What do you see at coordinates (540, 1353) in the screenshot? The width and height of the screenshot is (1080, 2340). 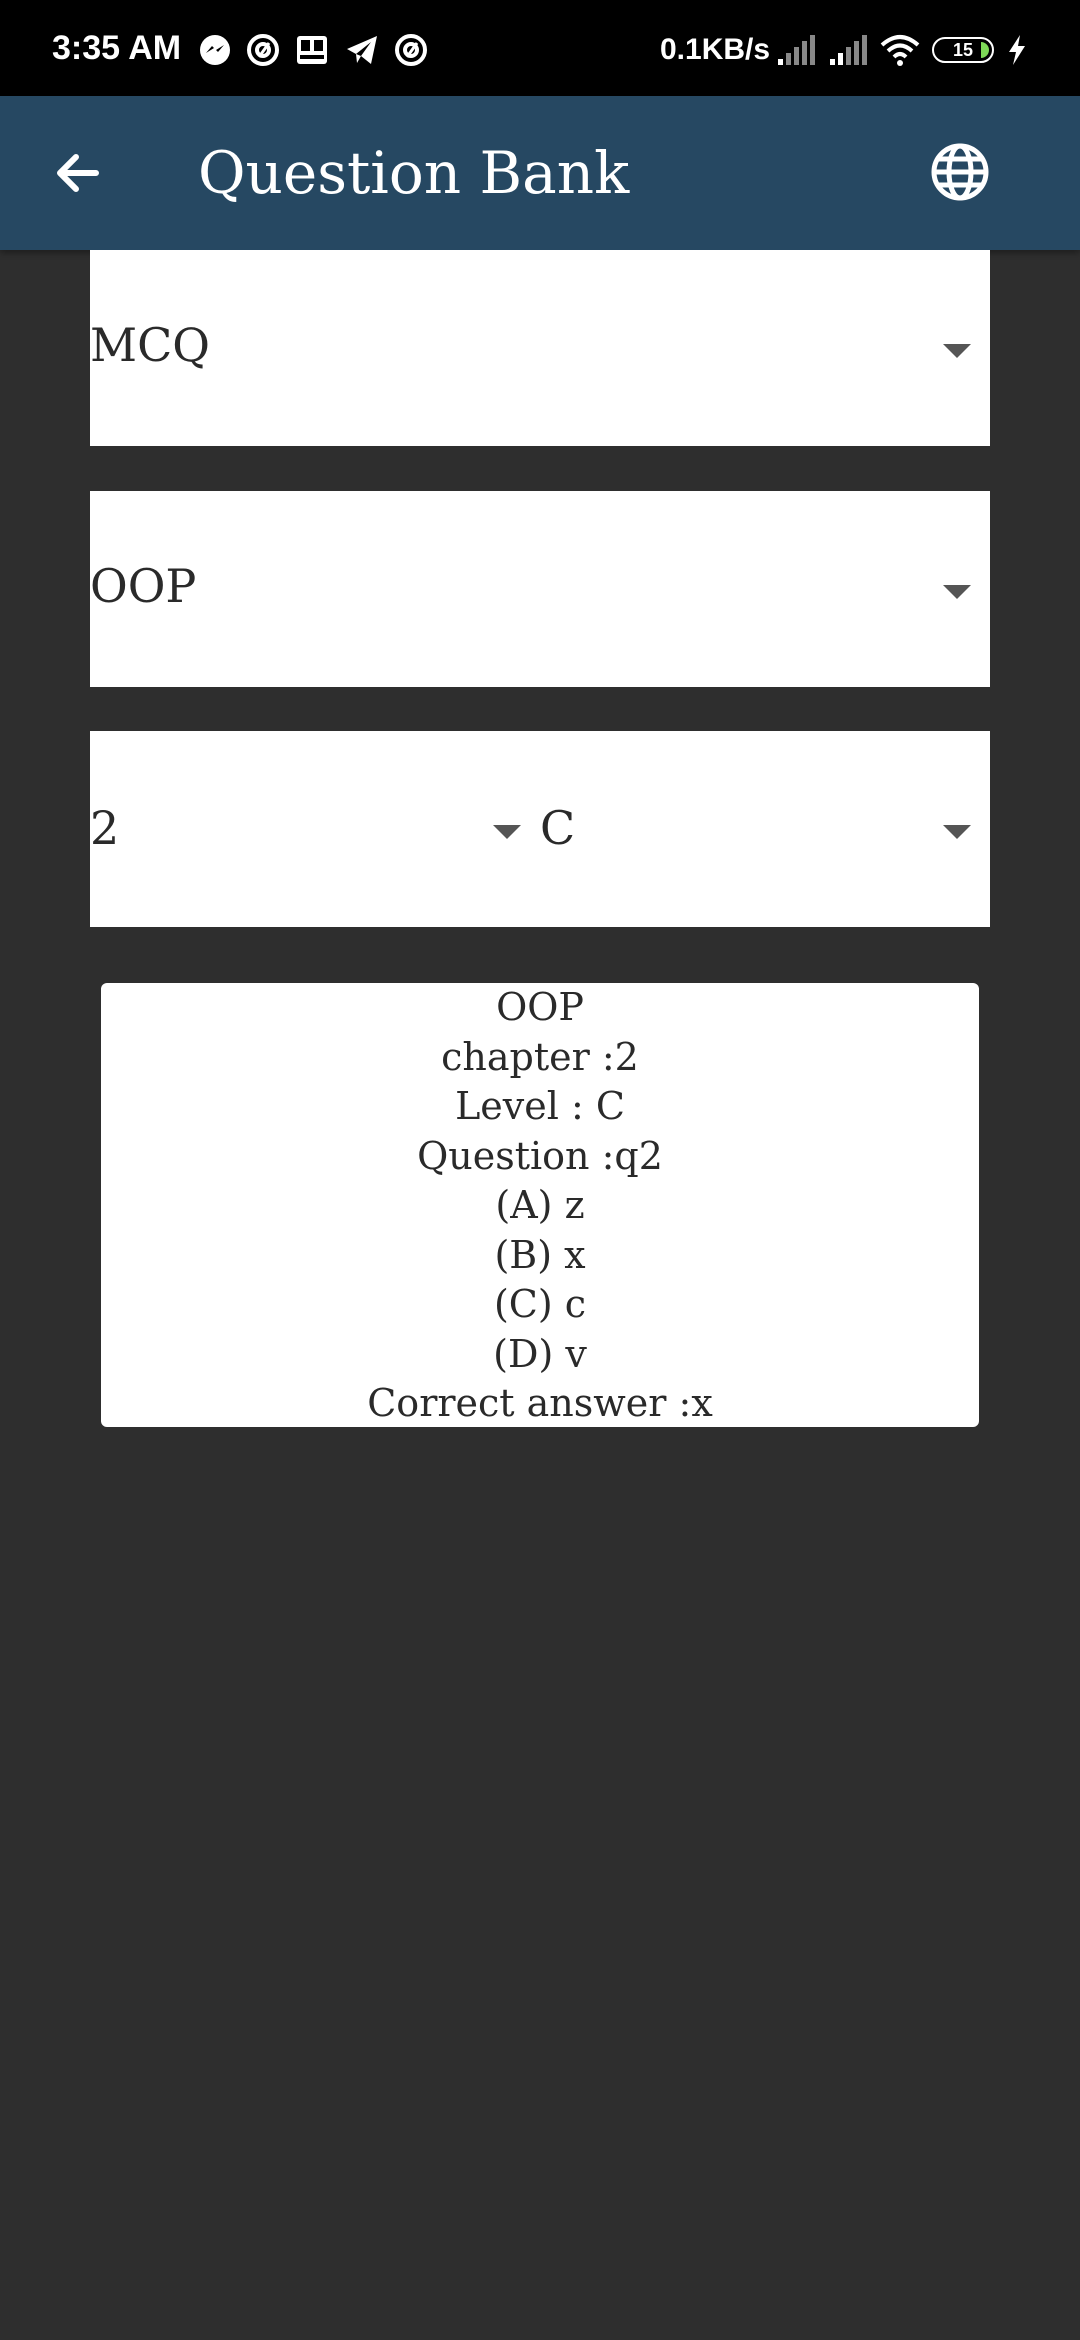 I see `option-d: (D) v` at bounding box center [540, 1353].